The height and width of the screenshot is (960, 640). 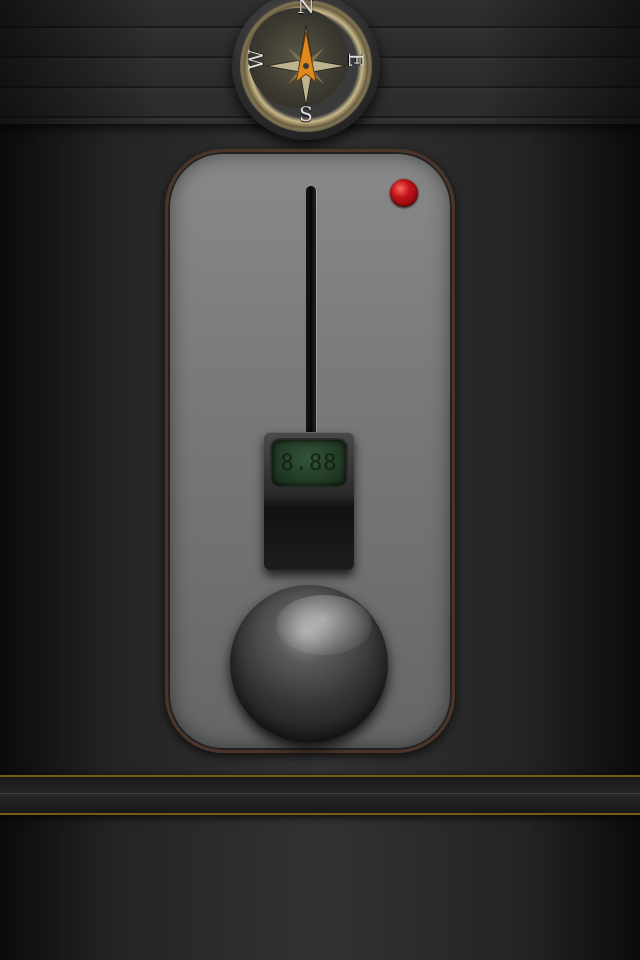 I want to click on bottom-accent-strip, so click(x=320, y=795).